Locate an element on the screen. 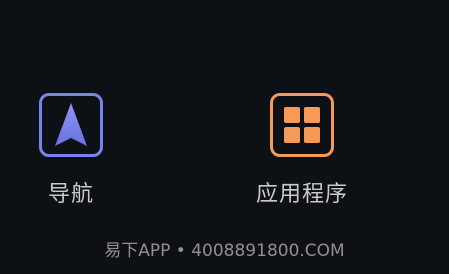 This screenshot has width=449, height=274. navigation-icon-frame is located at coordinates (71, 125).